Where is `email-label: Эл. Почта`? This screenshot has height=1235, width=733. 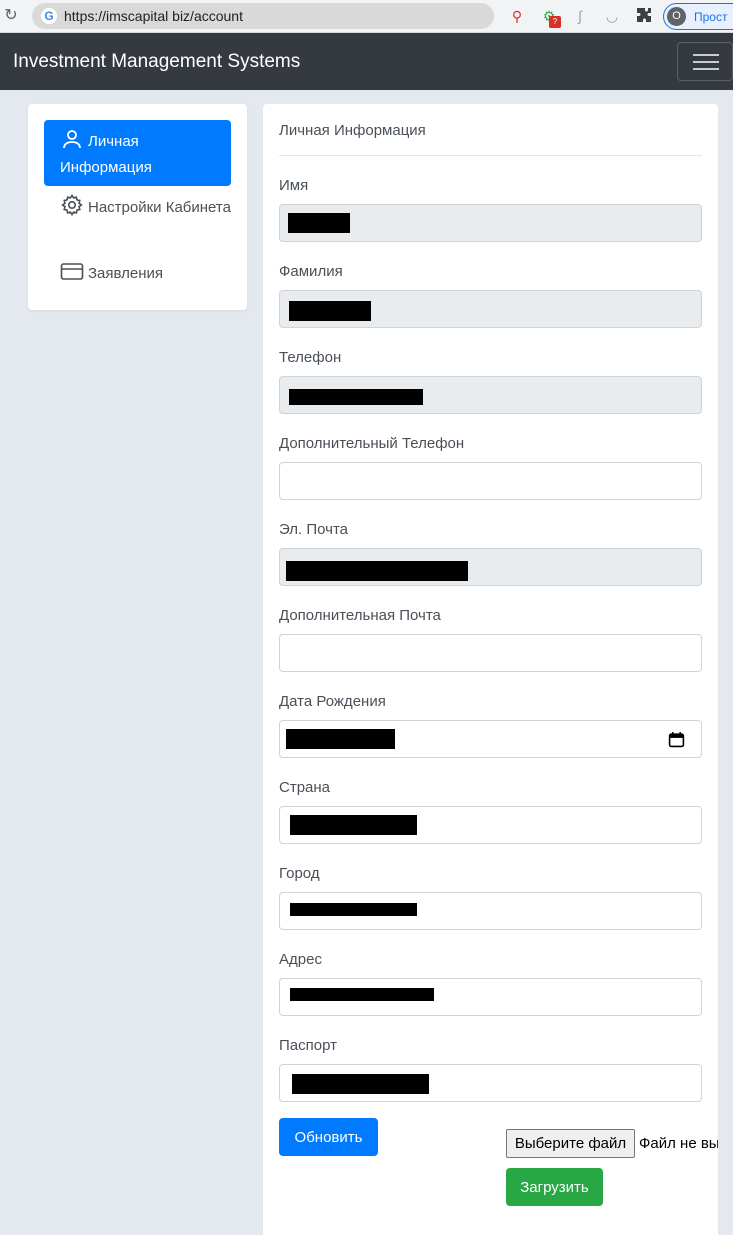
email-label: Эл. Почта is located at coordinates (314, 529).